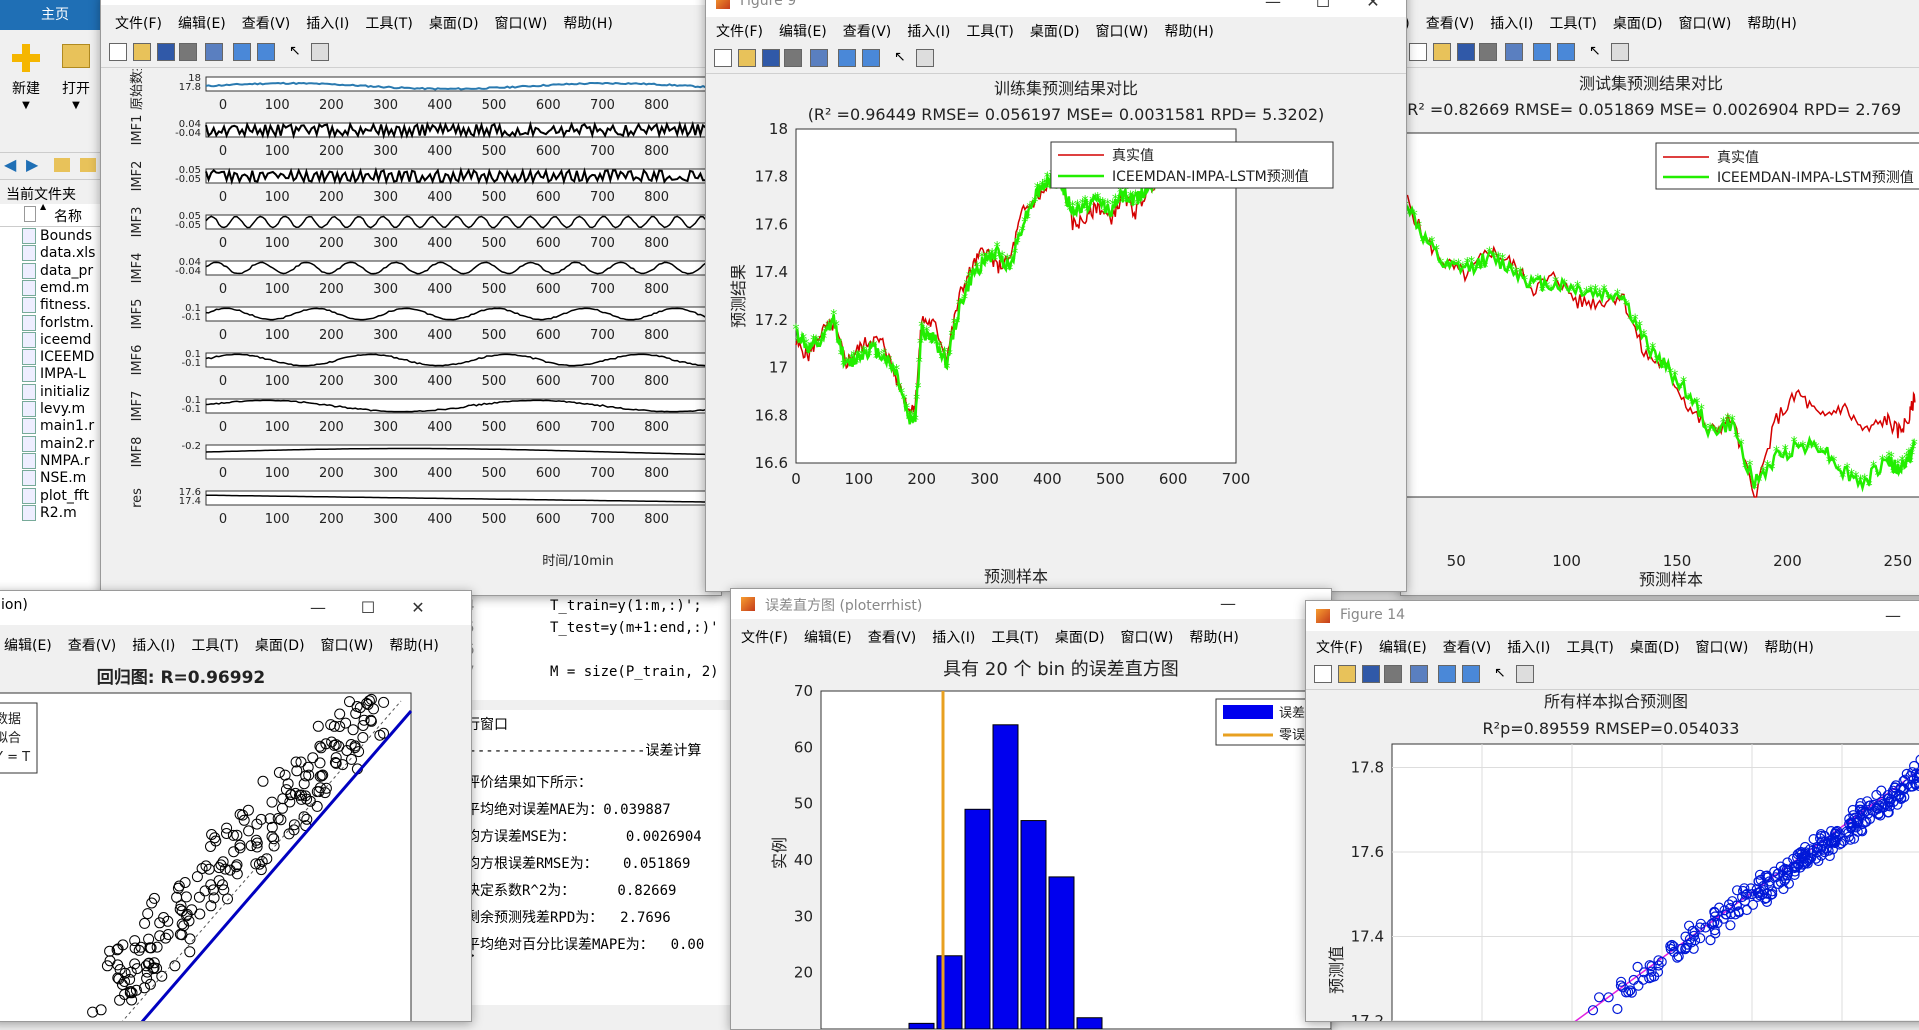 This screenshot has height=1030, width=1919. Describe the element at coordinates (42, 409) in the screenshot. I see `file-list-item: levy.m` at that location.